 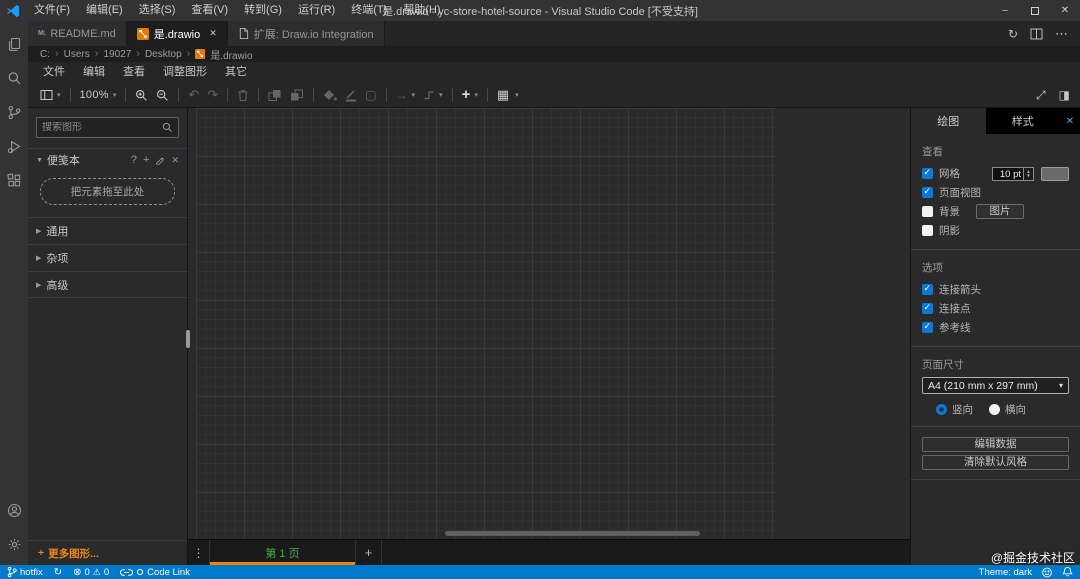 I want to click on view-panels-icon, so click(x=50, y=95).